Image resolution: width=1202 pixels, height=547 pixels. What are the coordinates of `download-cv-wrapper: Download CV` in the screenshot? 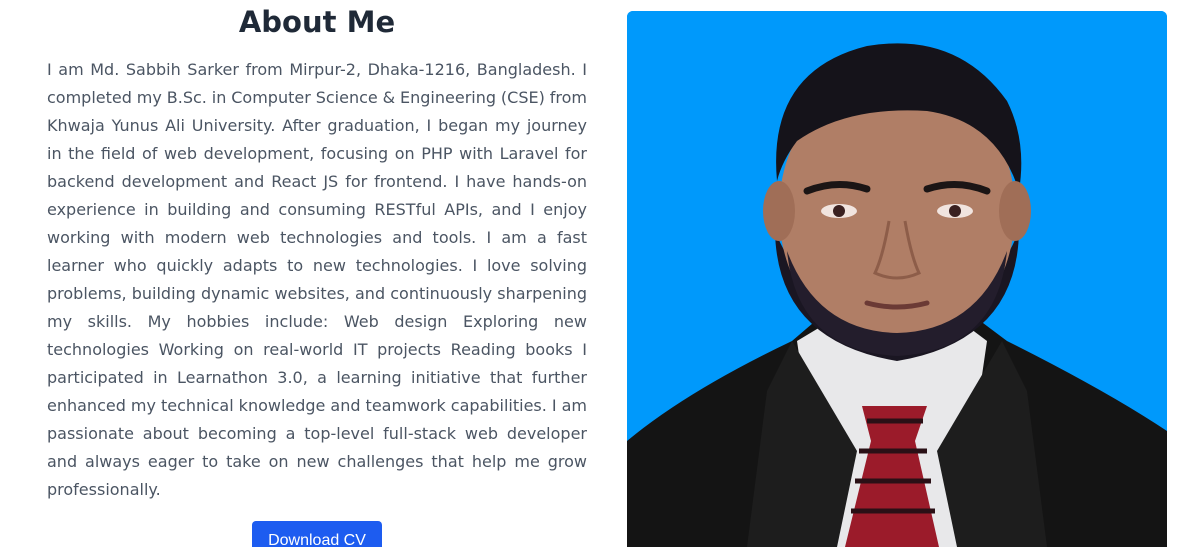 It's located at (317, 534).